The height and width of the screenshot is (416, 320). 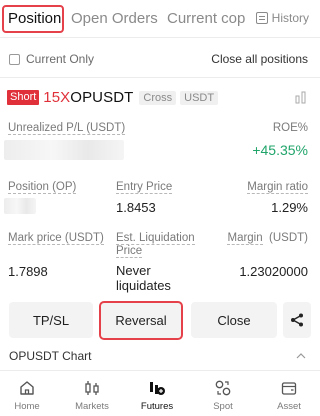 I want to click on history-button: History, so click(x=282, y=18).